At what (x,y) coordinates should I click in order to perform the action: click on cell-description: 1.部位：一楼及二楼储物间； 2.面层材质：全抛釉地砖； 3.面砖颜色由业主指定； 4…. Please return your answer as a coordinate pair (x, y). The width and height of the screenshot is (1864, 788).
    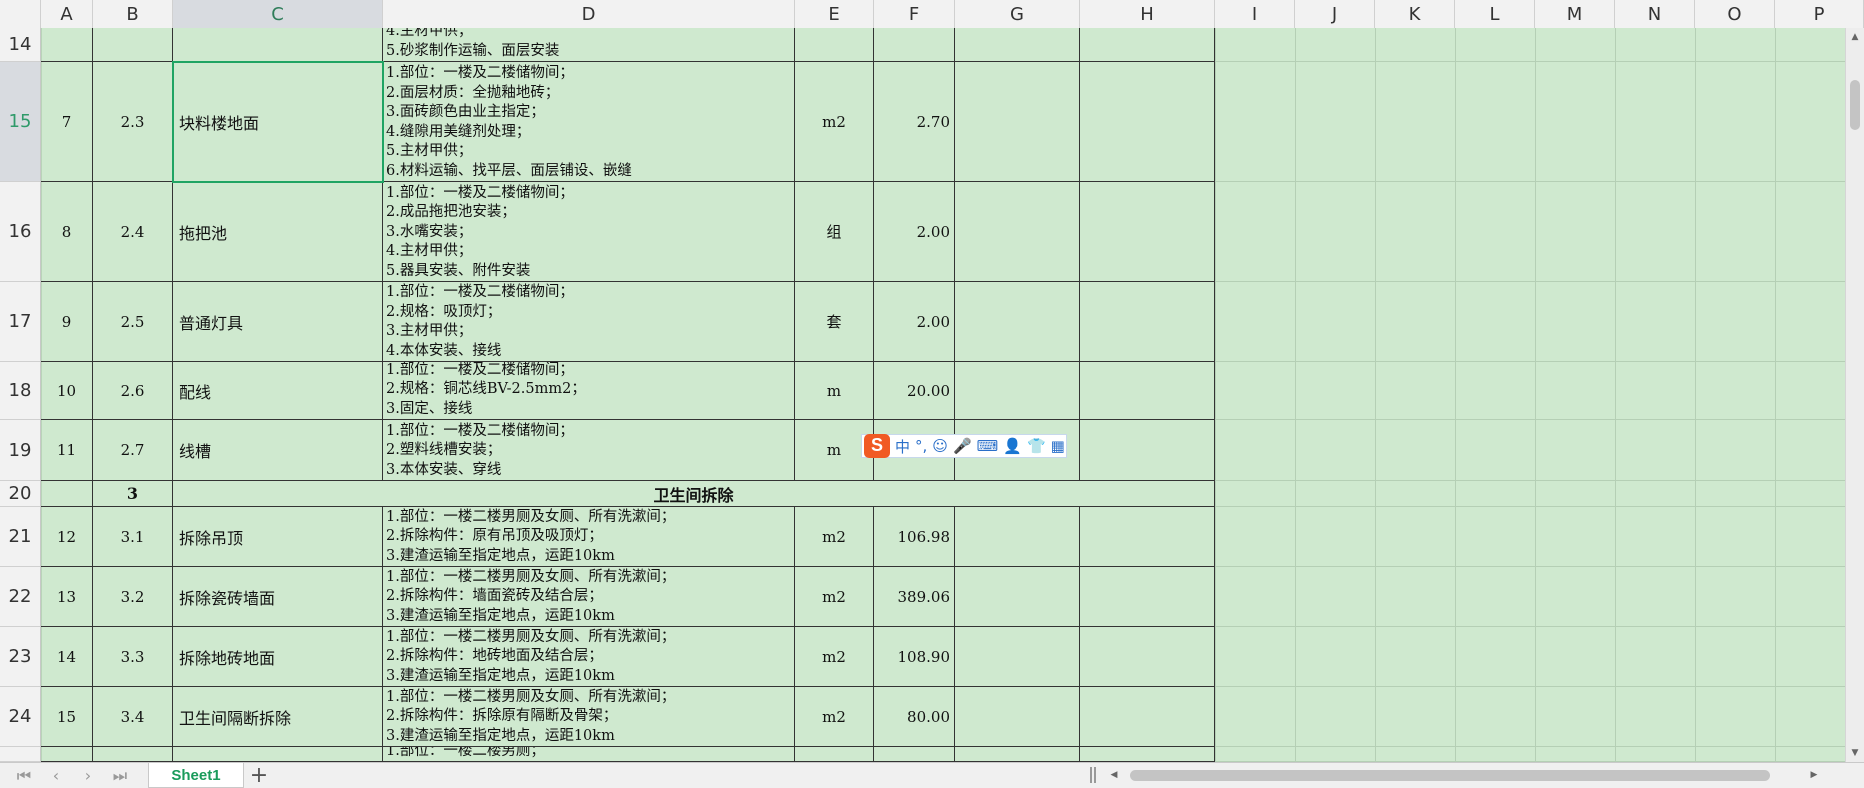
    Looking at the image, I should click on (589, 122).